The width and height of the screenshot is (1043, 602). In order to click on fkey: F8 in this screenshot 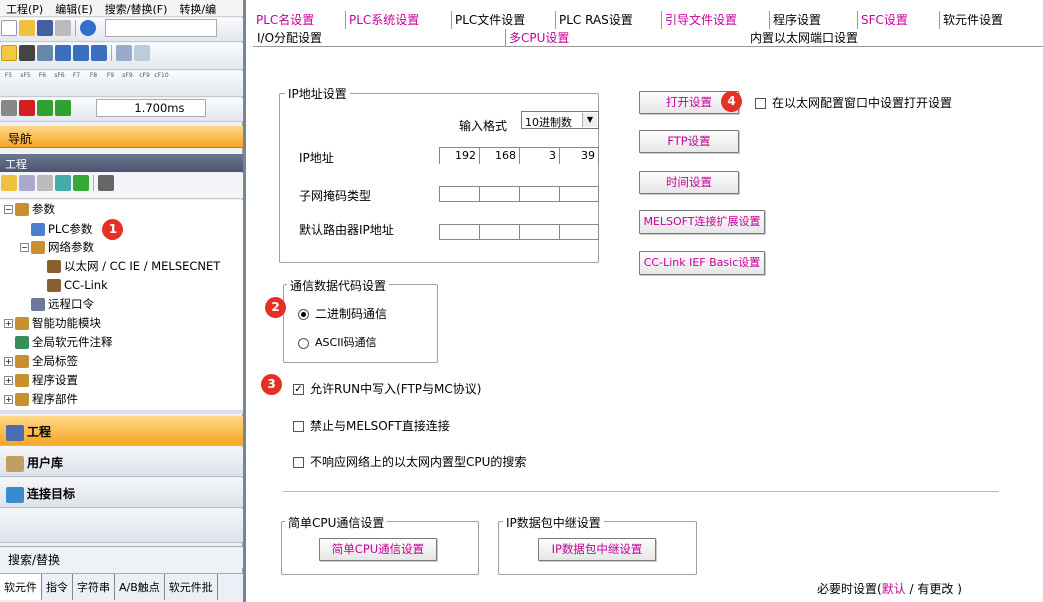, I will do `click(93, 80)`.